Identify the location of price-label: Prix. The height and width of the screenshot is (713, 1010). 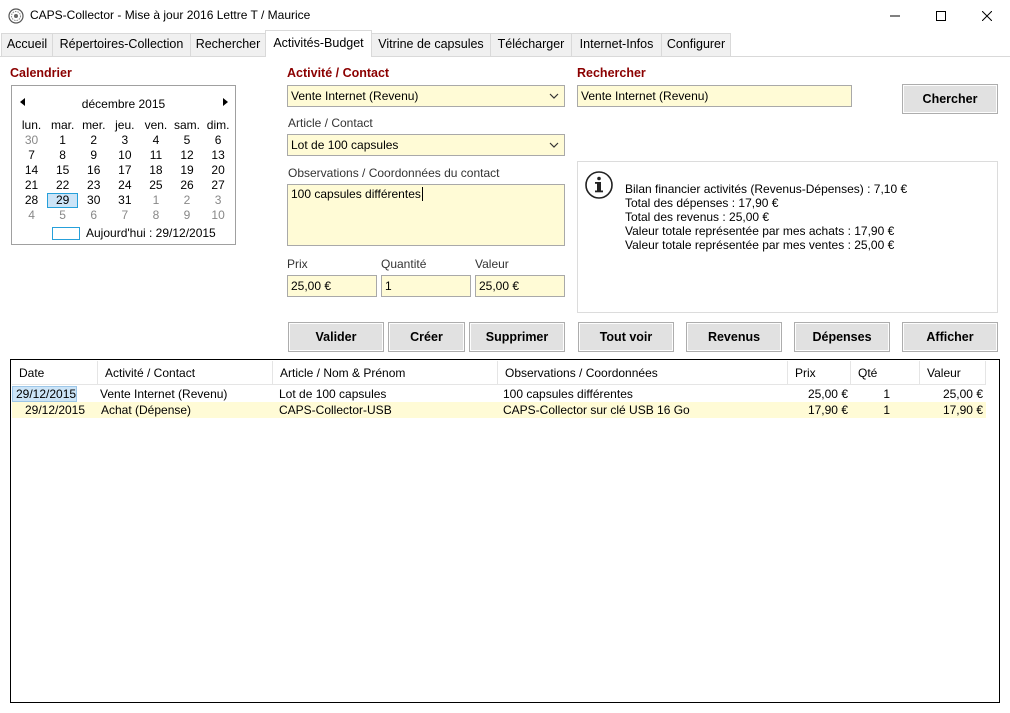
(297, 264).